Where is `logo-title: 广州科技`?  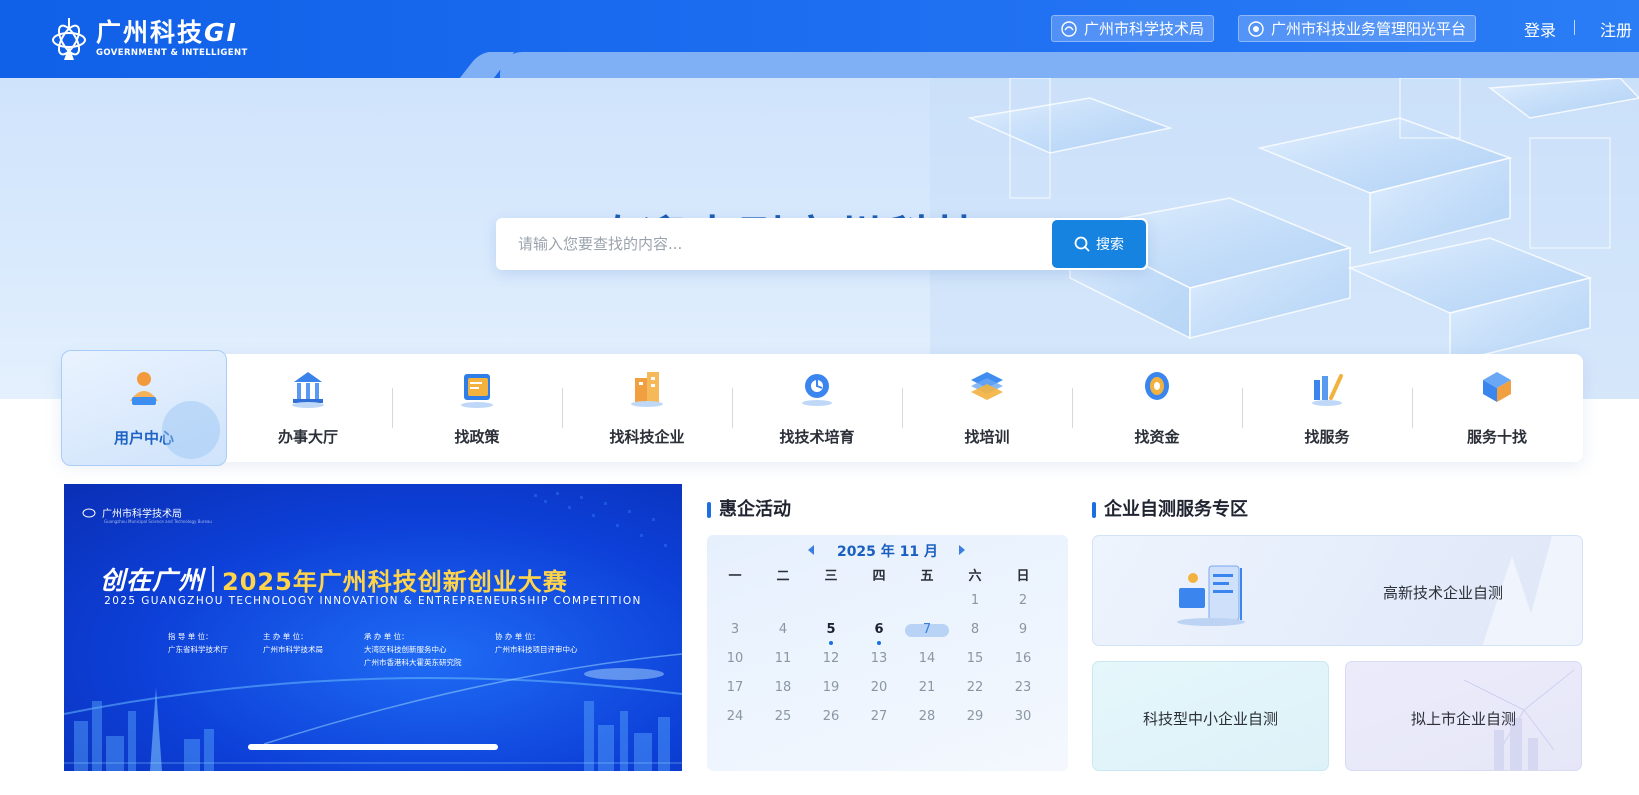 logo-title: 广州科技 is located at coordinates (150, 32).